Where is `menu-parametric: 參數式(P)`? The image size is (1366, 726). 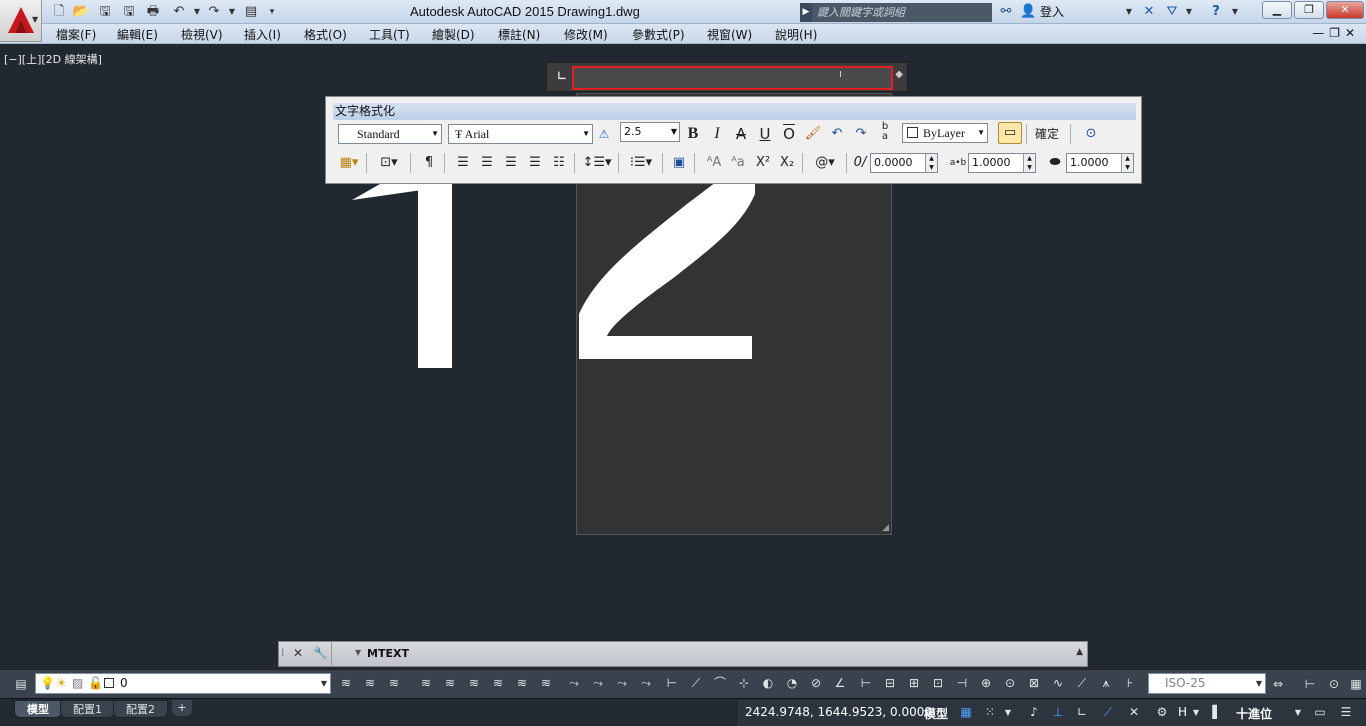
menu-parametric: 參數式(P) is located at coordinates (658, 34).